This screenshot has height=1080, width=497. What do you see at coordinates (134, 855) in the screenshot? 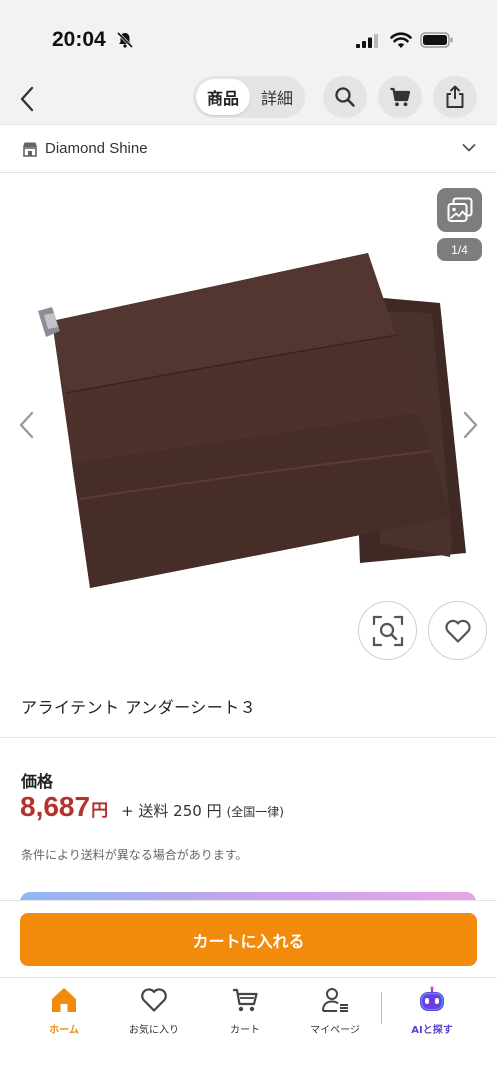
I see `shipping-note: 条件により送料が異なる場合があります。` at bounding box center [134, 855].